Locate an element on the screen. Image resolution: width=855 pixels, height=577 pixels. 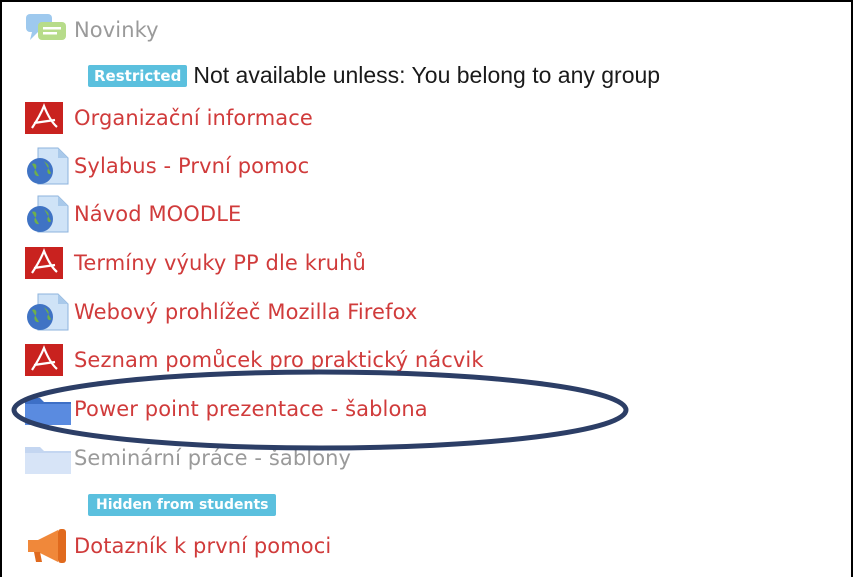
activity-link: Termíny výuky PP dle kruhů is located at coordinates (220, 263).